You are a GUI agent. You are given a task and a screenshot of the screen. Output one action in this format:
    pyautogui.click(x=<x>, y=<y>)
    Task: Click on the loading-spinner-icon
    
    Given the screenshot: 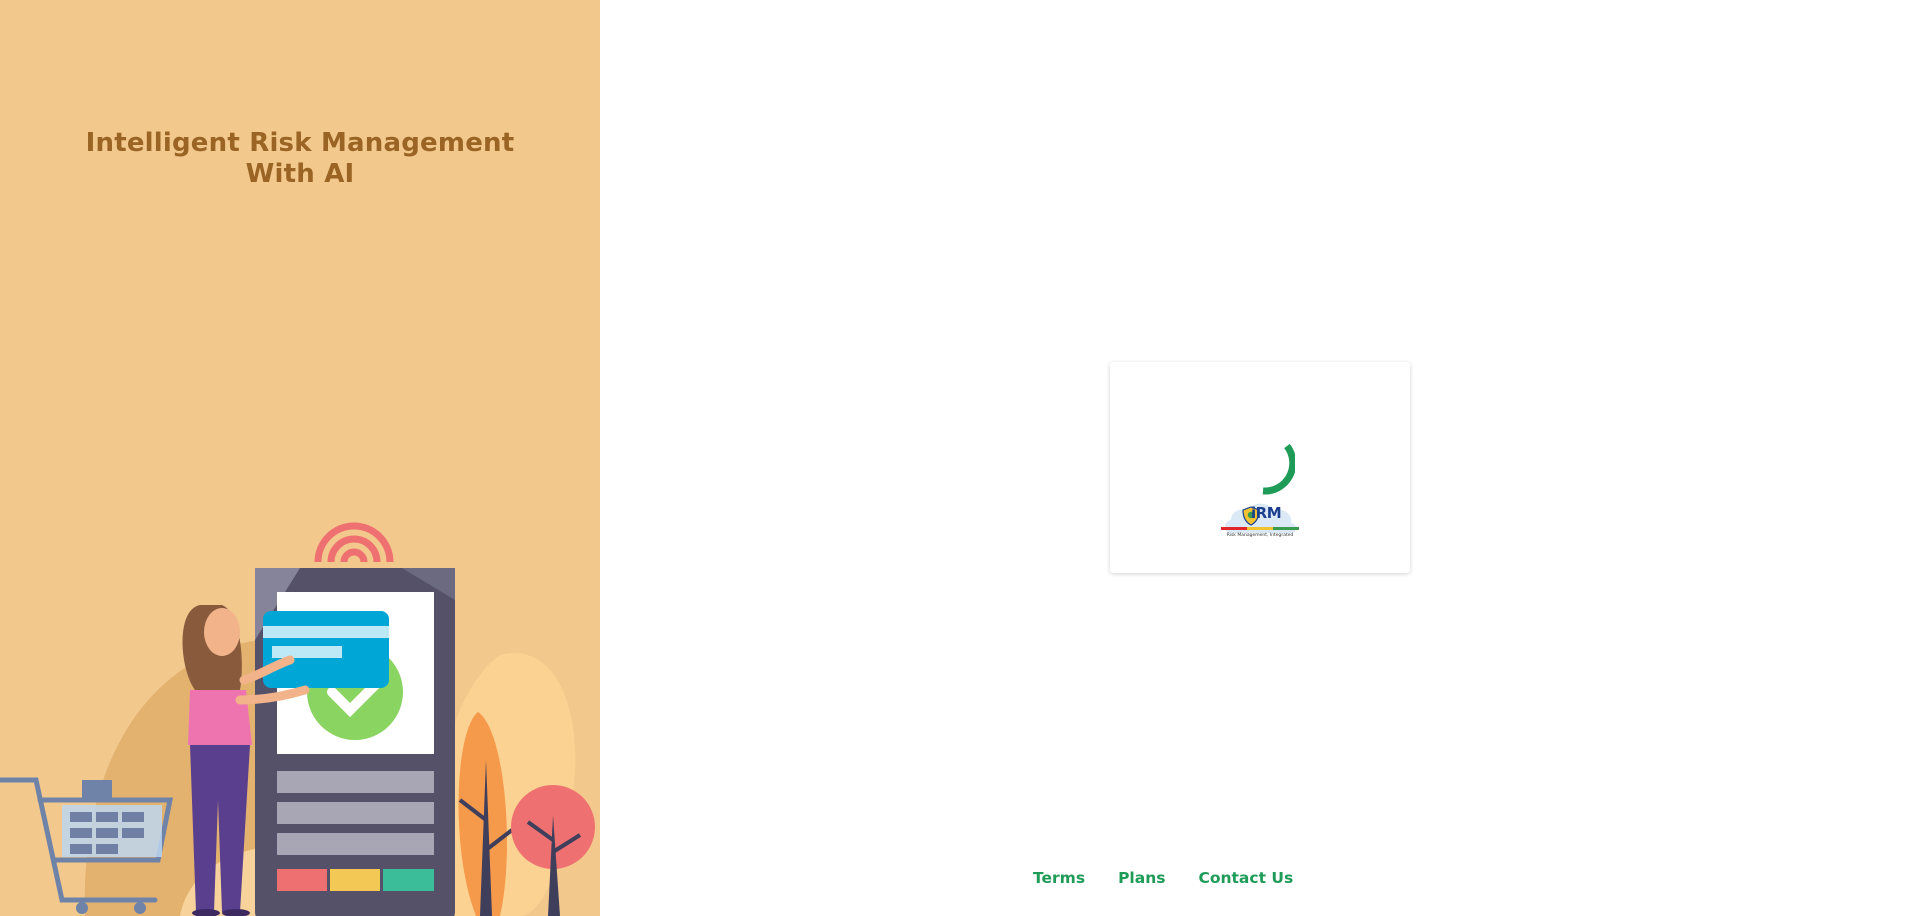 What is the action you would take?
    pyautogui.click(x=1278, y=469)
    